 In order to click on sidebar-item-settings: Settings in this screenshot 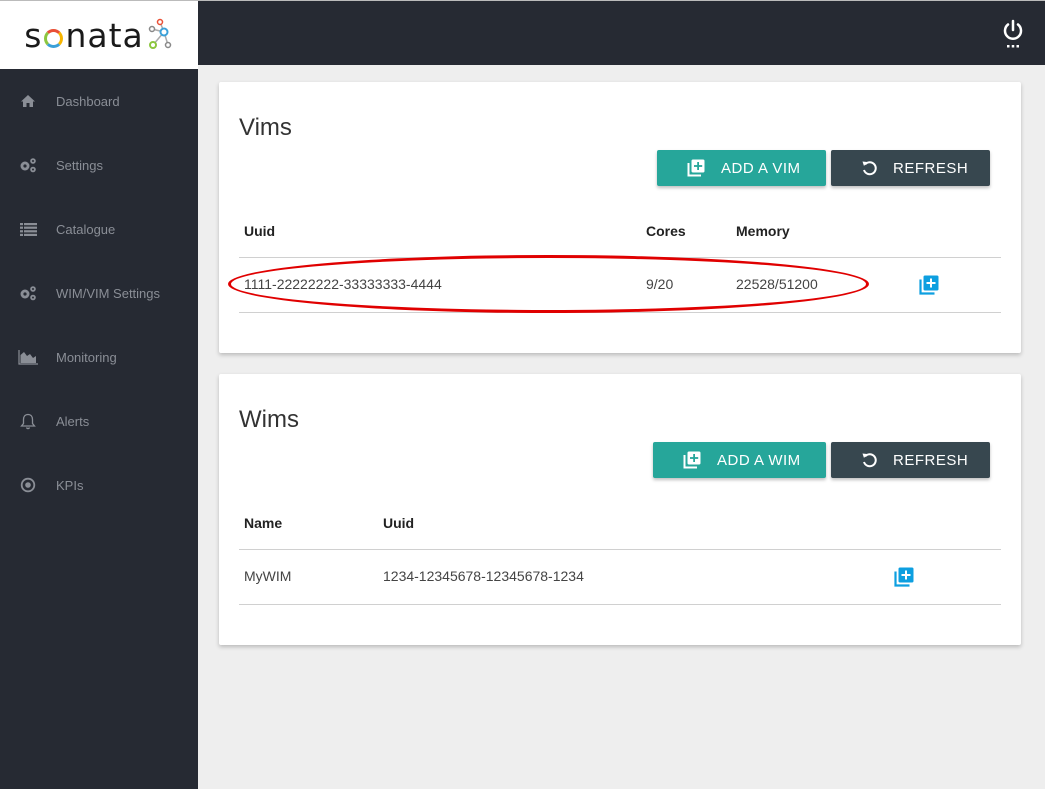, I will do `click(99, 165)`.